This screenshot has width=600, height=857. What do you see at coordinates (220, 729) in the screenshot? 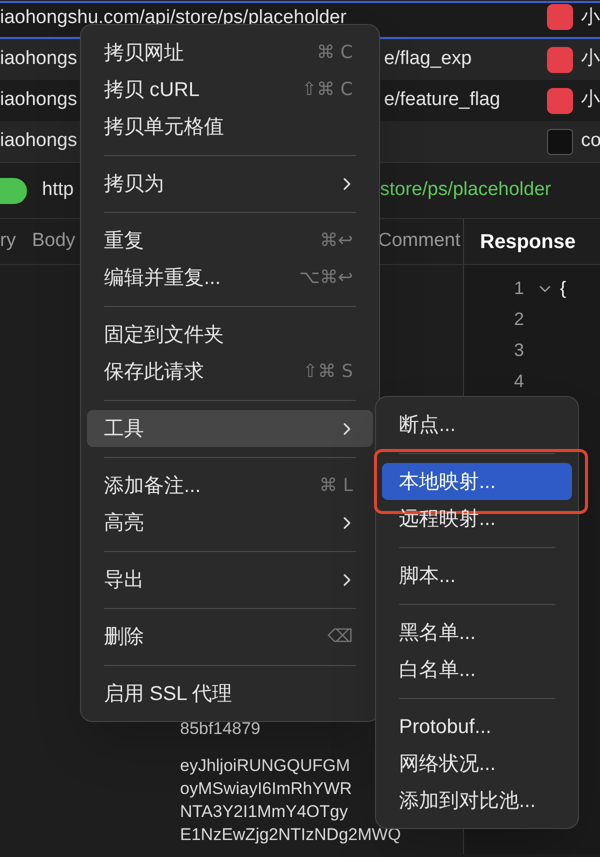
I see `body-text: 85bf14879` at bounding box center [220, 729].